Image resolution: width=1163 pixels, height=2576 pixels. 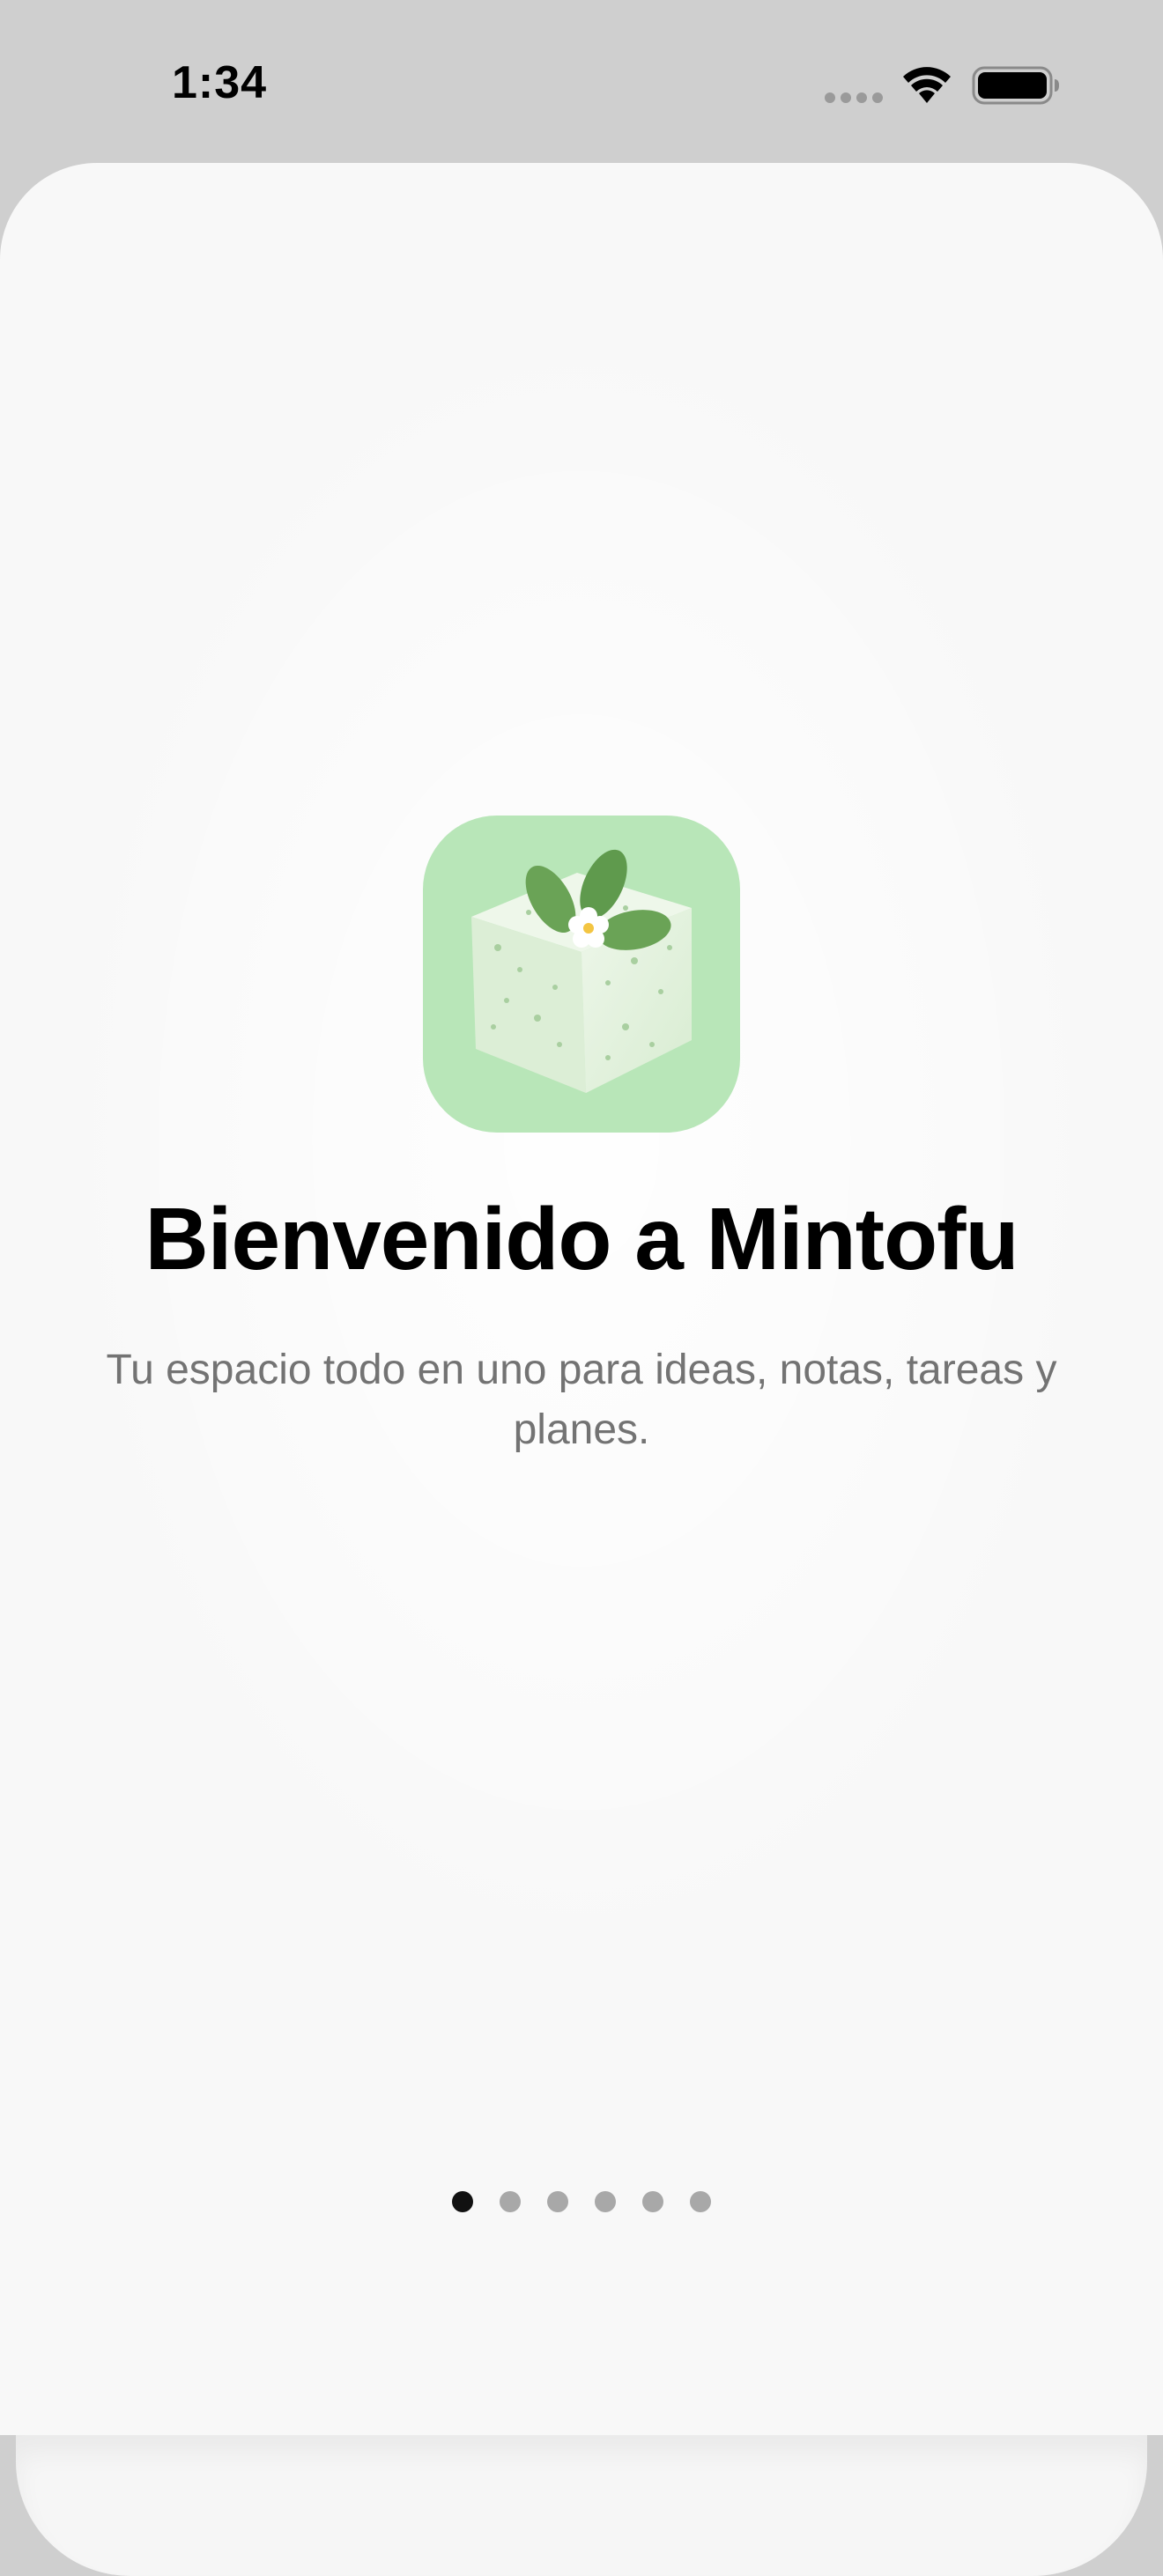 I want to click on welcome-title: Bienvenido a Mintofu, so click(x=581, y=1239).